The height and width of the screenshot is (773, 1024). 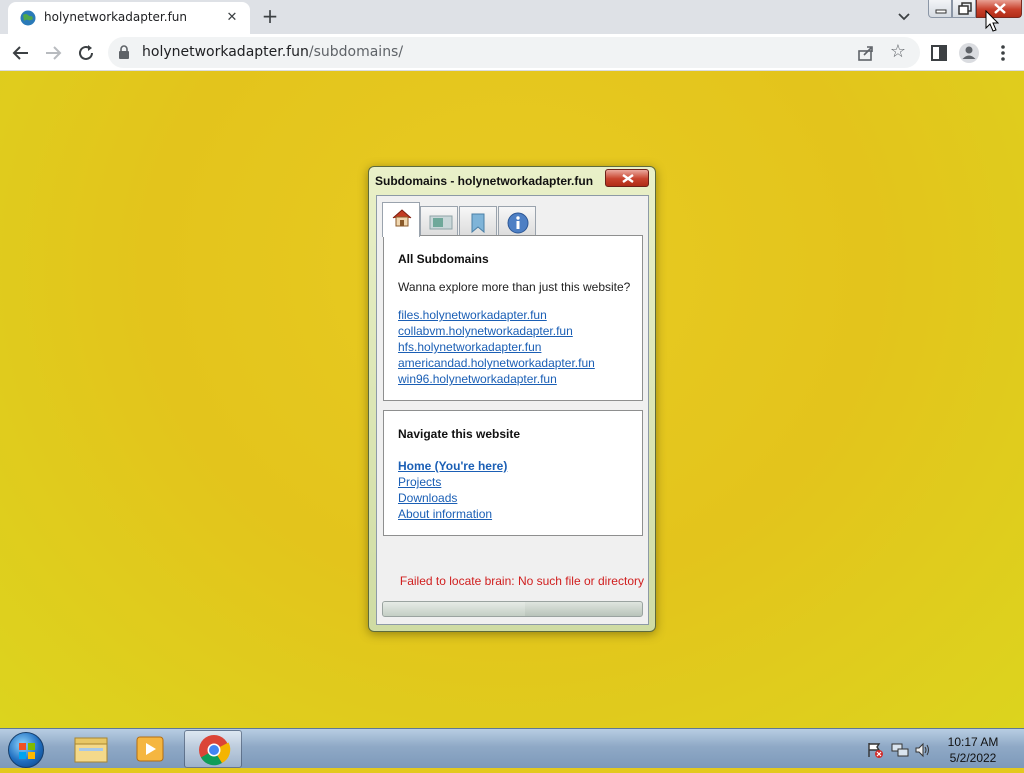 I want to click on browser-toolbar: holynetworkadapter.fun/subdomains/ ☆, so click(x=512, y=52).